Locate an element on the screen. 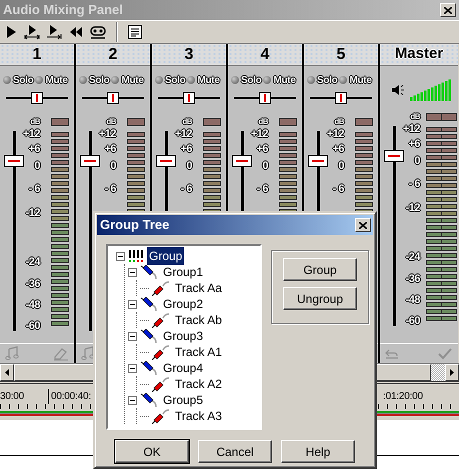  window-title: Audio Mixing Panel is located at coordinates (63, 10).